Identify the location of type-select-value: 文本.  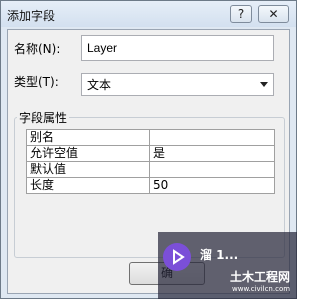
(99, 85).